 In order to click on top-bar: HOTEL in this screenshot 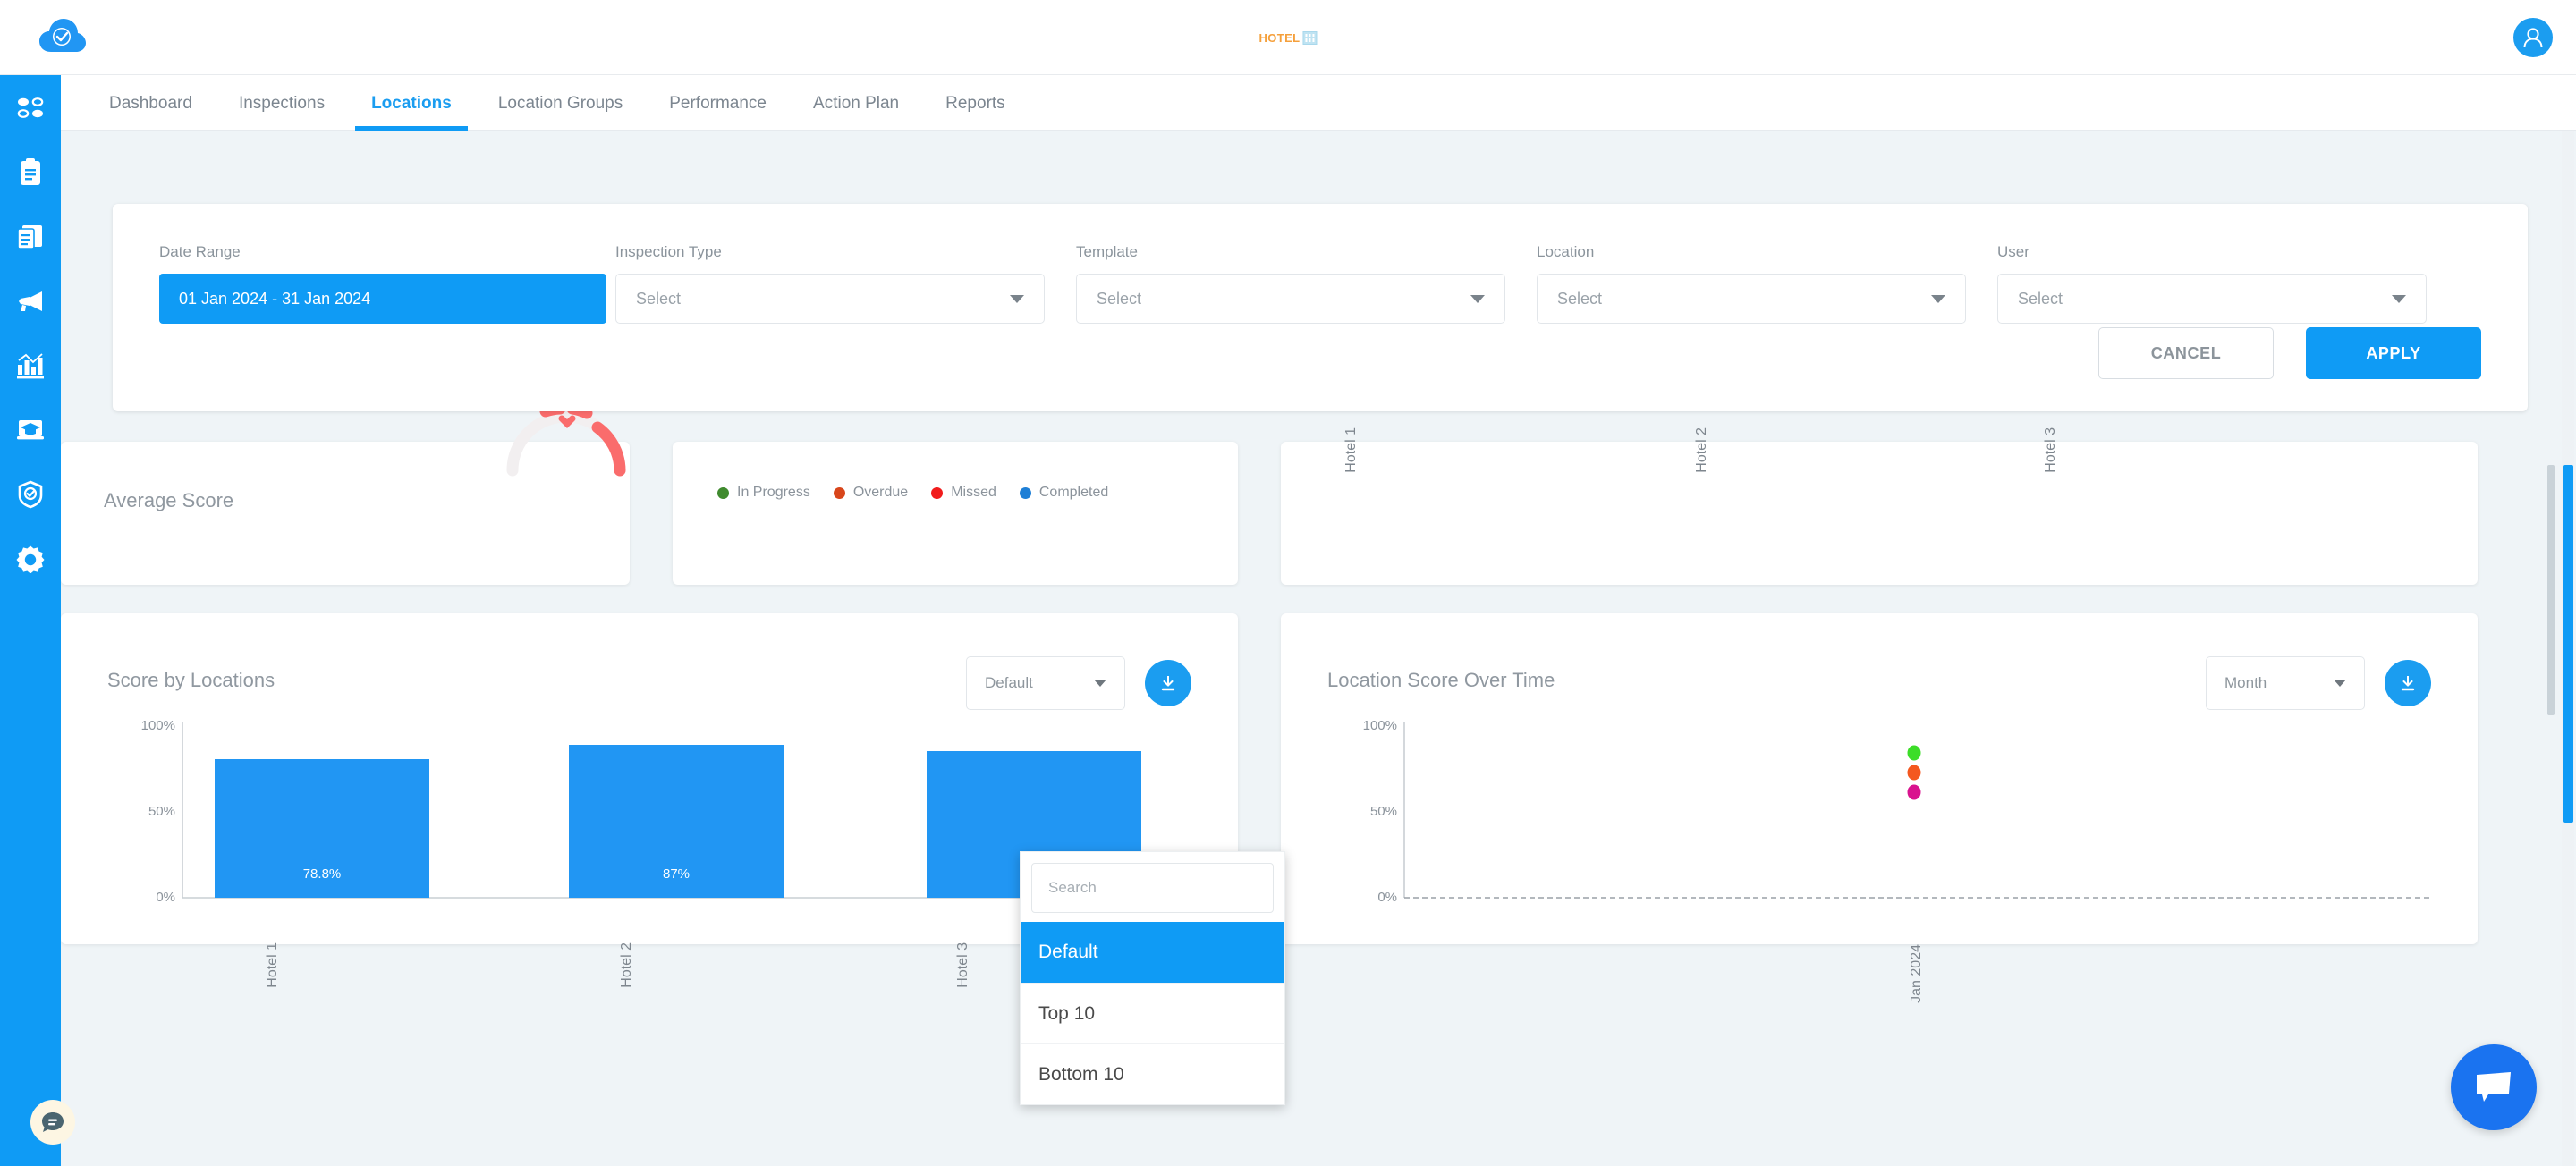, I will do `click(1288, 37)`.